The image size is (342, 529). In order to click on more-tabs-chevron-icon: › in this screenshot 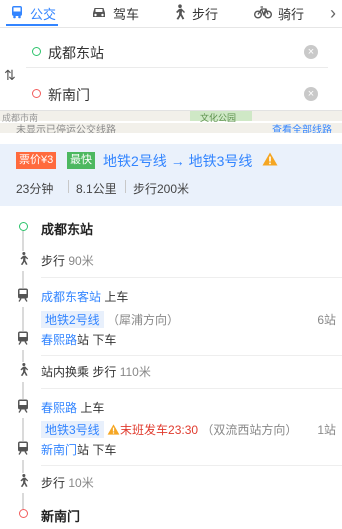, I will do `click(336, 13)`.